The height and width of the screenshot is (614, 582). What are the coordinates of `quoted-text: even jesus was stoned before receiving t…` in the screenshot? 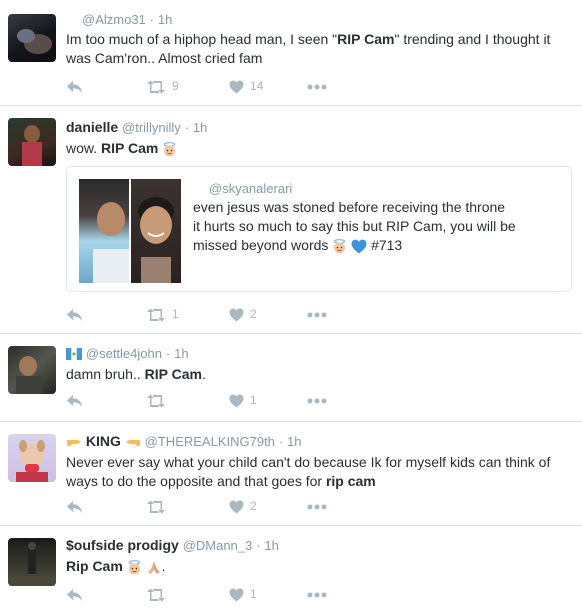 It's located at (354, 226).